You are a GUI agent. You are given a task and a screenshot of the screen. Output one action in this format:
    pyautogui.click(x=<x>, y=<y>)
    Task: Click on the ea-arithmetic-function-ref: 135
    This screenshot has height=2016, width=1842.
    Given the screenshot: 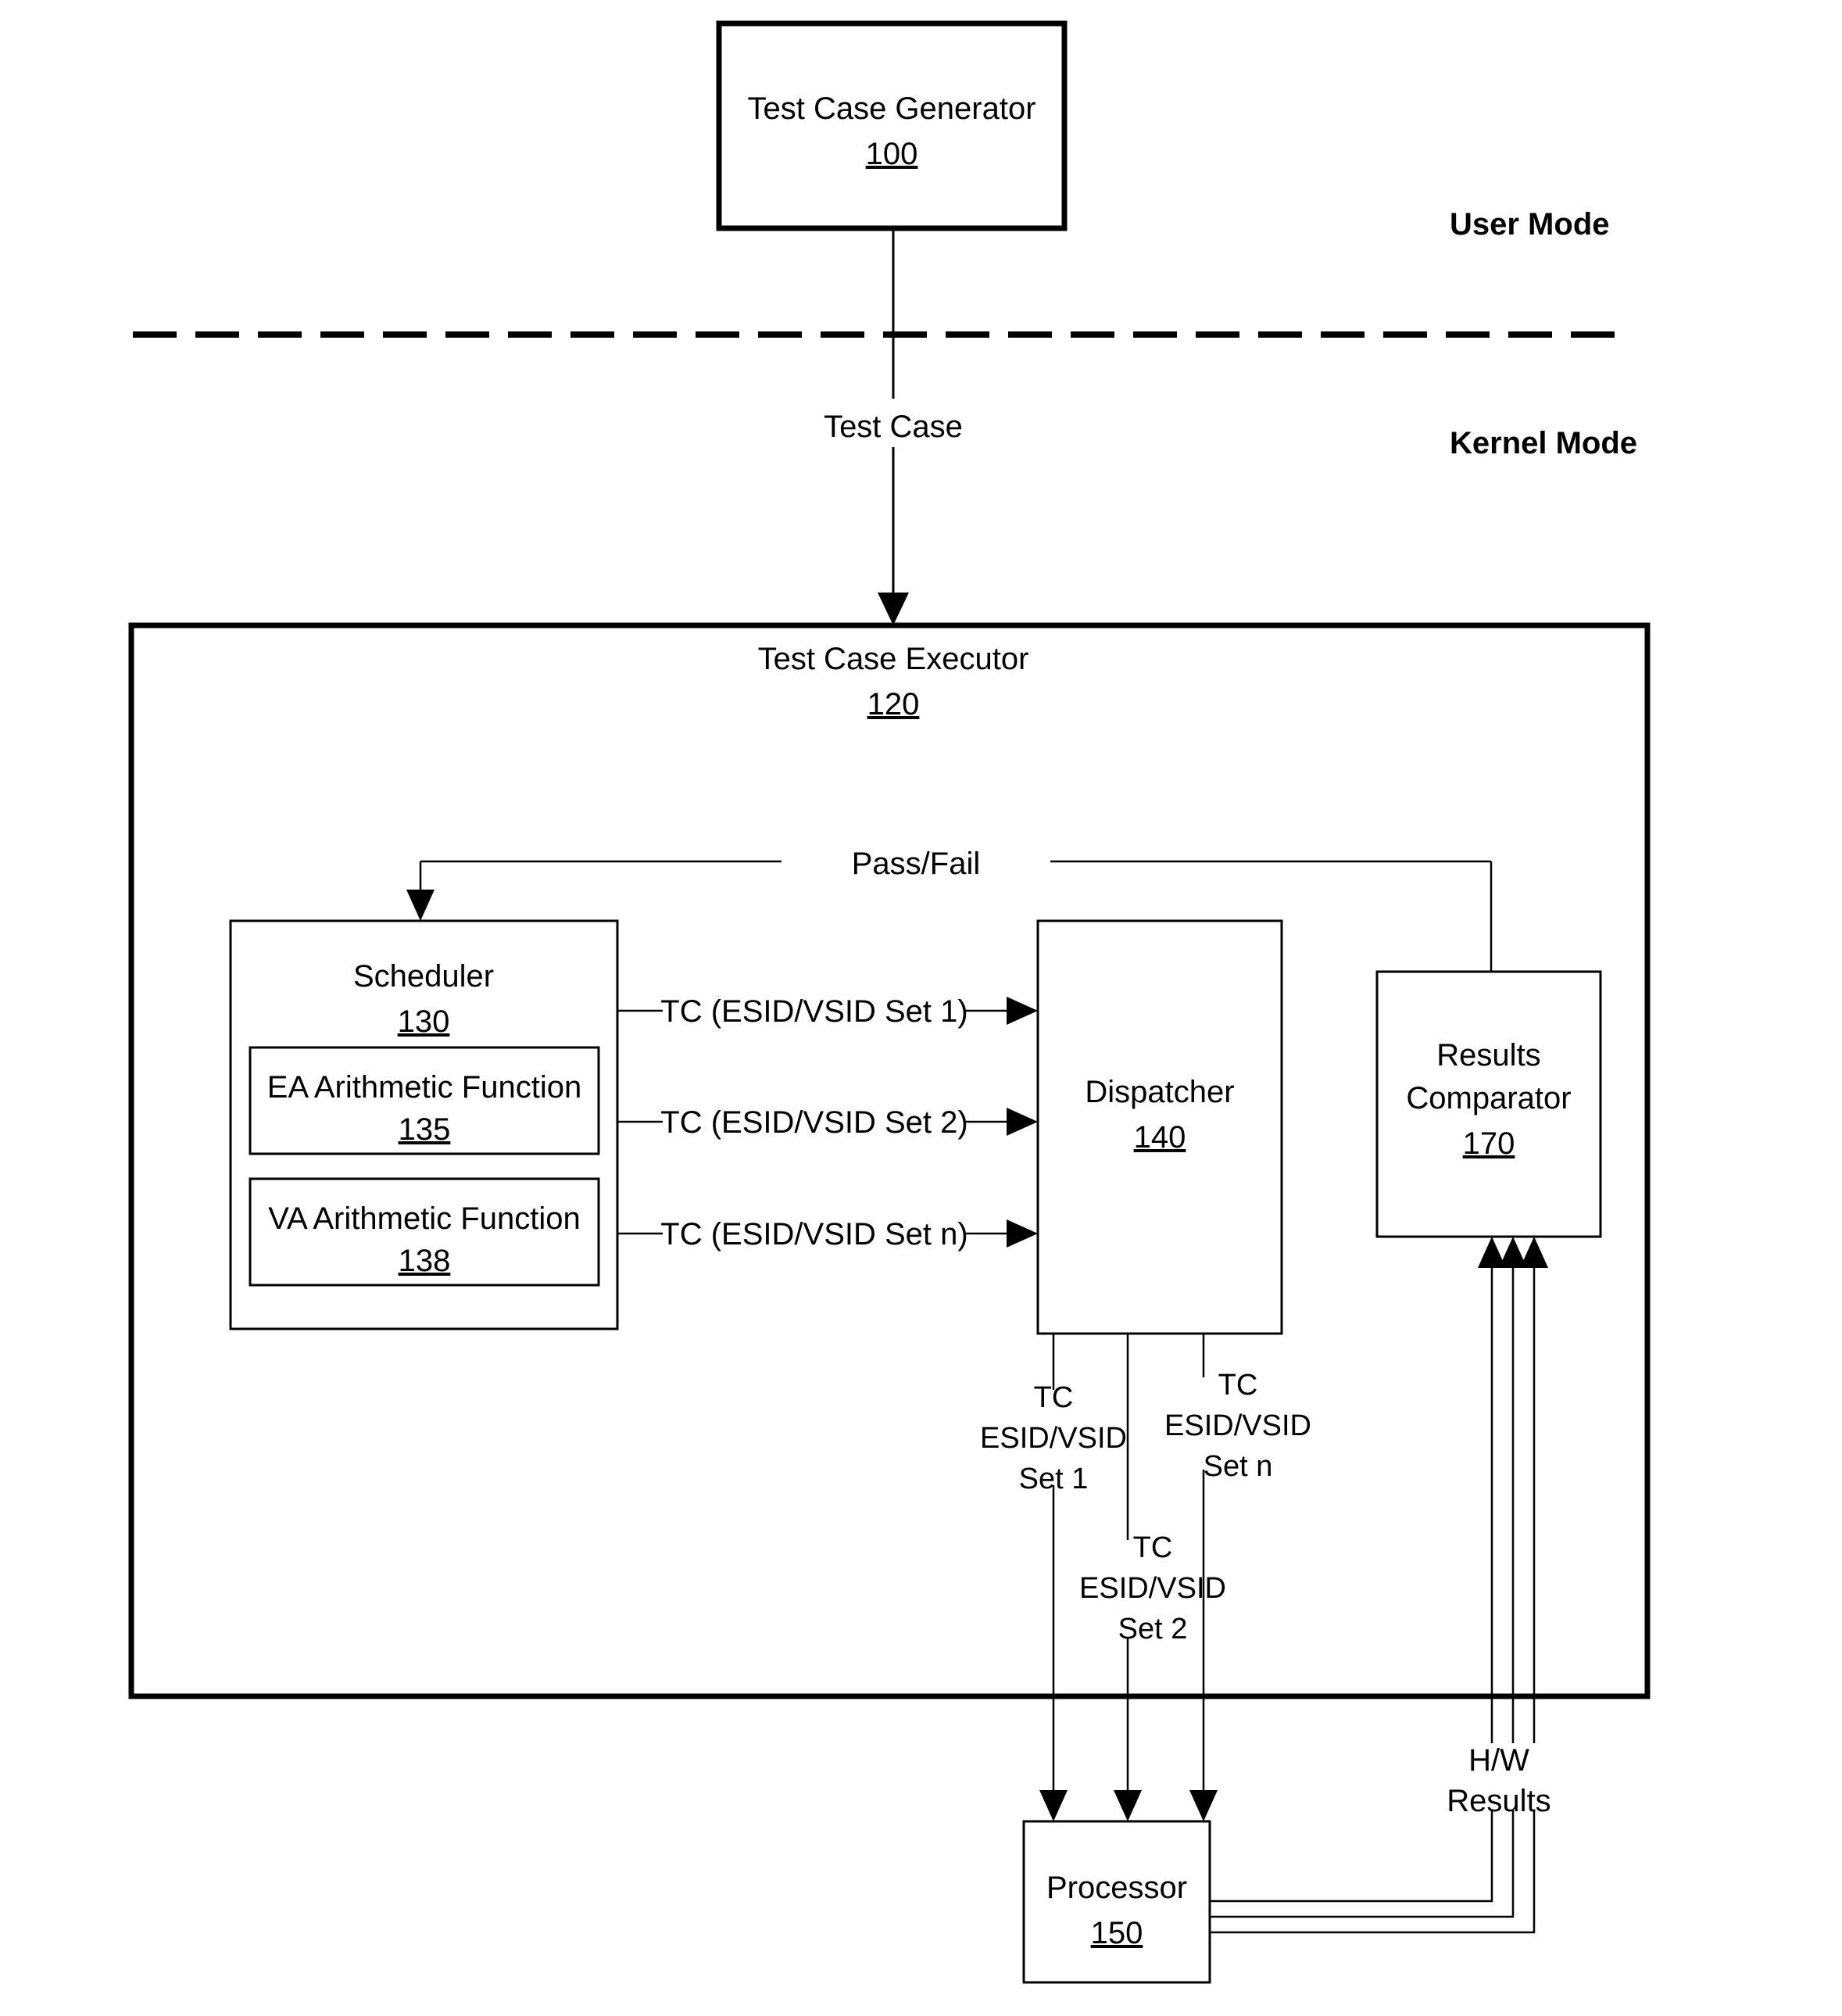 What is the action you would take?
    pyautogui.click(x=425, y=1129)
    